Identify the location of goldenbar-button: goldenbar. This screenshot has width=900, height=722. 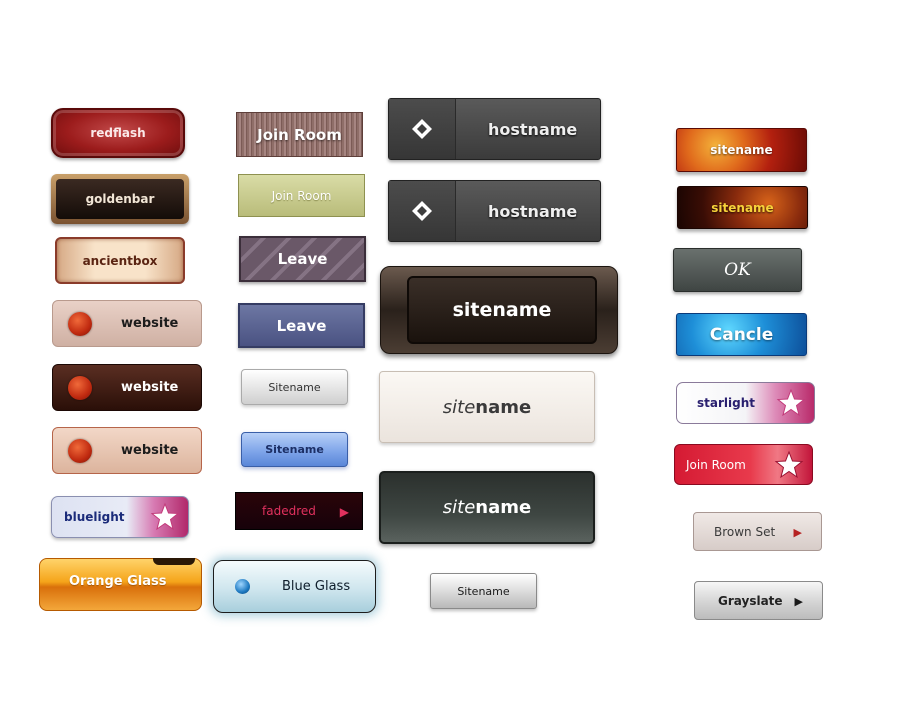
(120, 199).